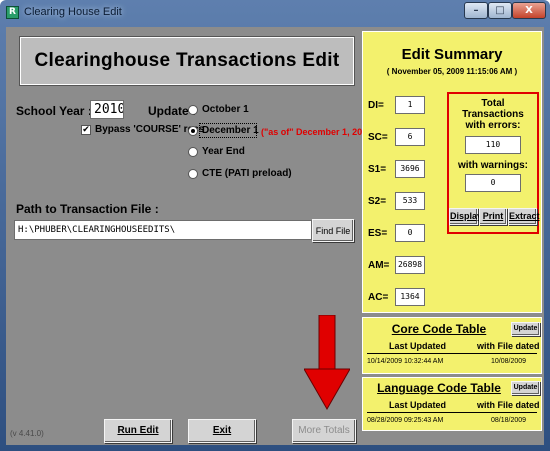  What do you see at coordinates (163, 230) in the screenshot?
I see `path-input: H:\PHUBER\CLEARINGHOUSEEDITS\` at bounding box center [163, 230].